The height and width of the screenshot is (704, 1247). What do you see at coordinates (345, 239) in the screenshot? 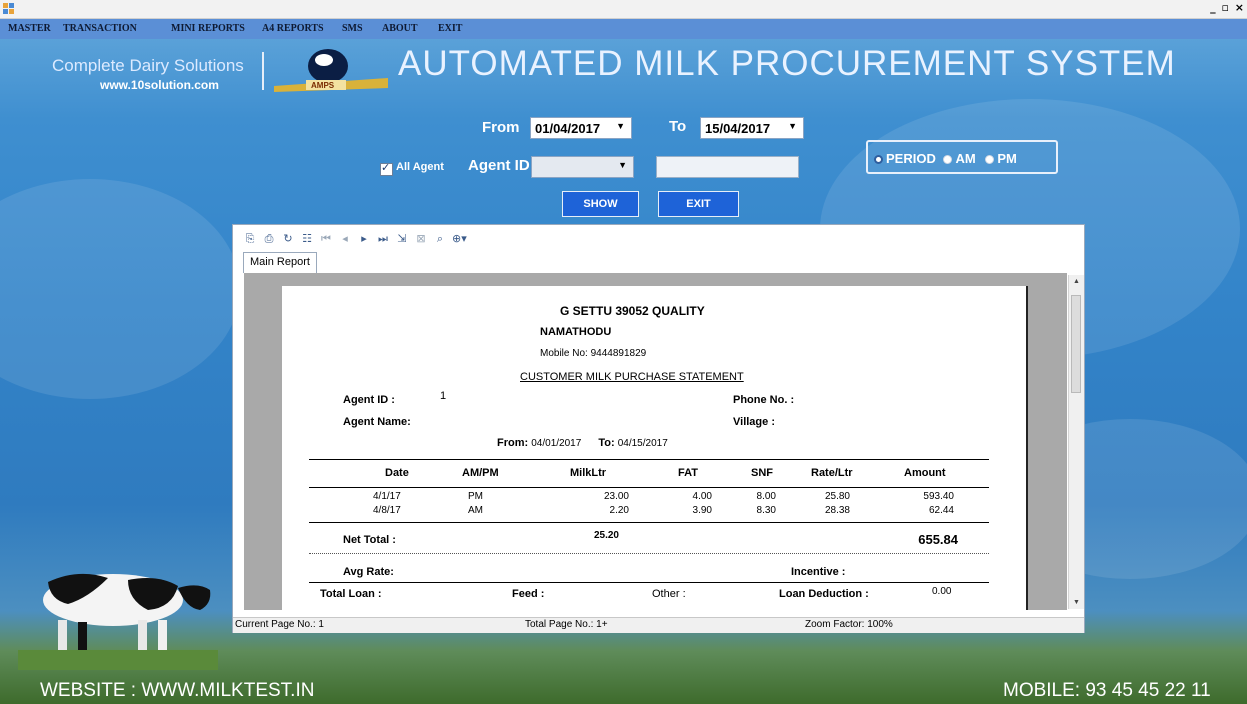
I see `previous-page-icon: ◂` at bounding box center [345, 239].